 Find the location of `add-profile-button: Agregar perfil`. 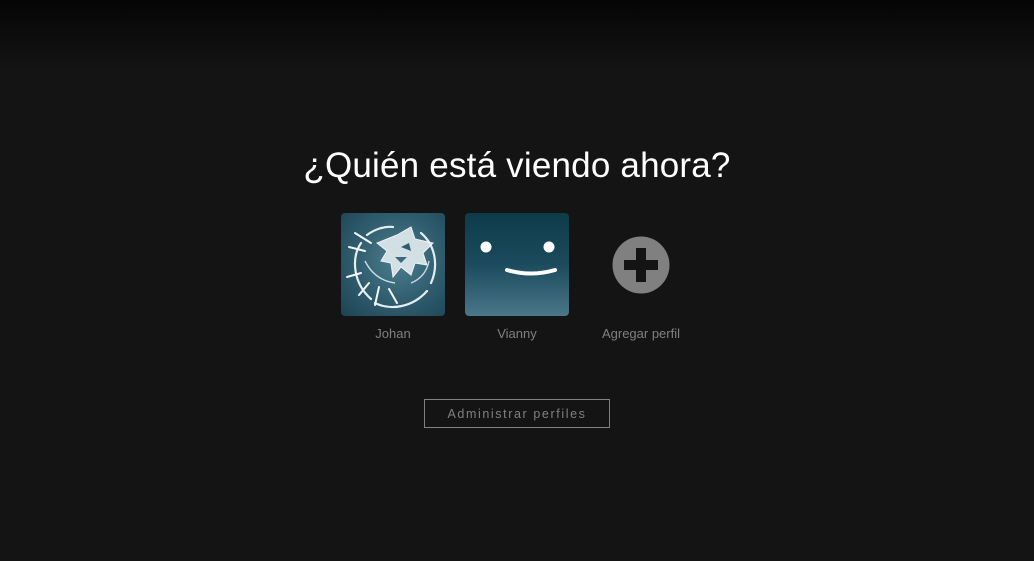

add-profile-button: Agregar perfil is located at coordinates (641, 277).